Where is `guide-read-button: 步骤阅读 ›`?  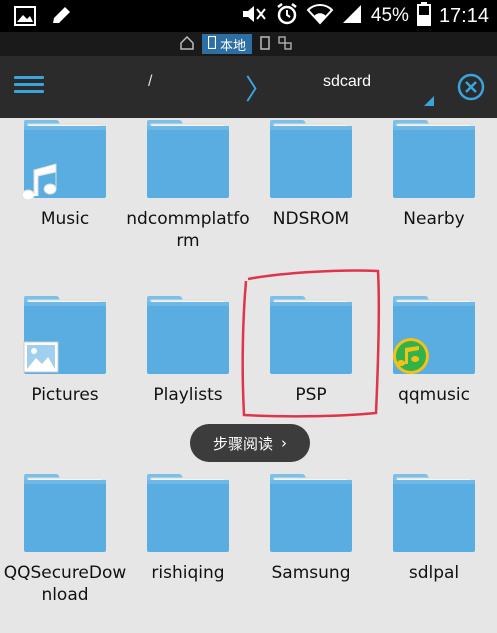
guide-read-button: 步骤阅读 › is located at coordinates (250, 443).